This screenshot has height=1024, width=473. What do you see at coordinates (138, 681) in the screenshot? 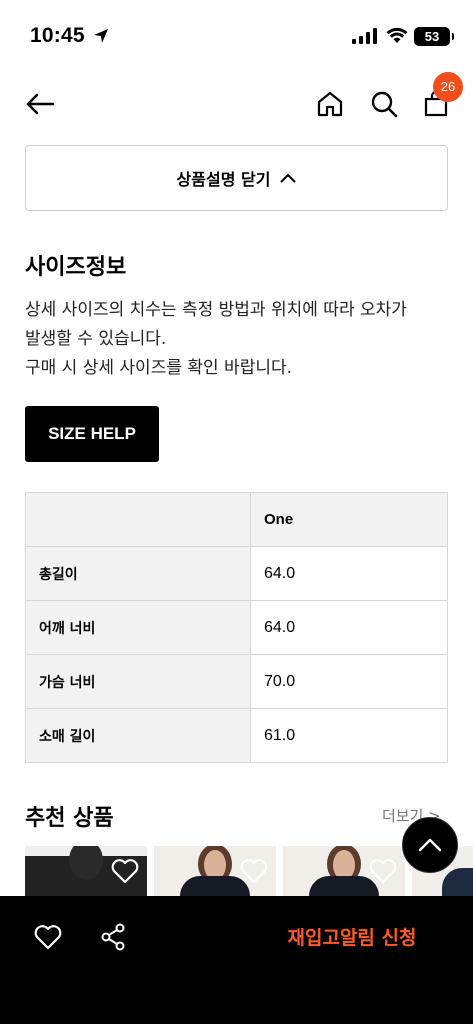
I see `table-row-label: 가슴 너비` at bounding box center [138, 681].